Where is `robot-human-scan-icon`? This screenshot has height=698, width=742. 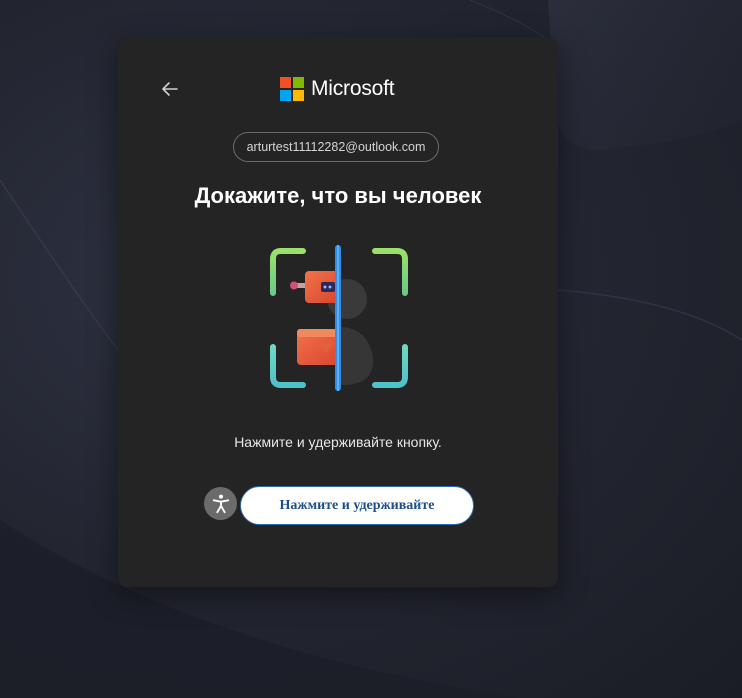
robot-human-scan-icon is located at coordinates (339, 320).